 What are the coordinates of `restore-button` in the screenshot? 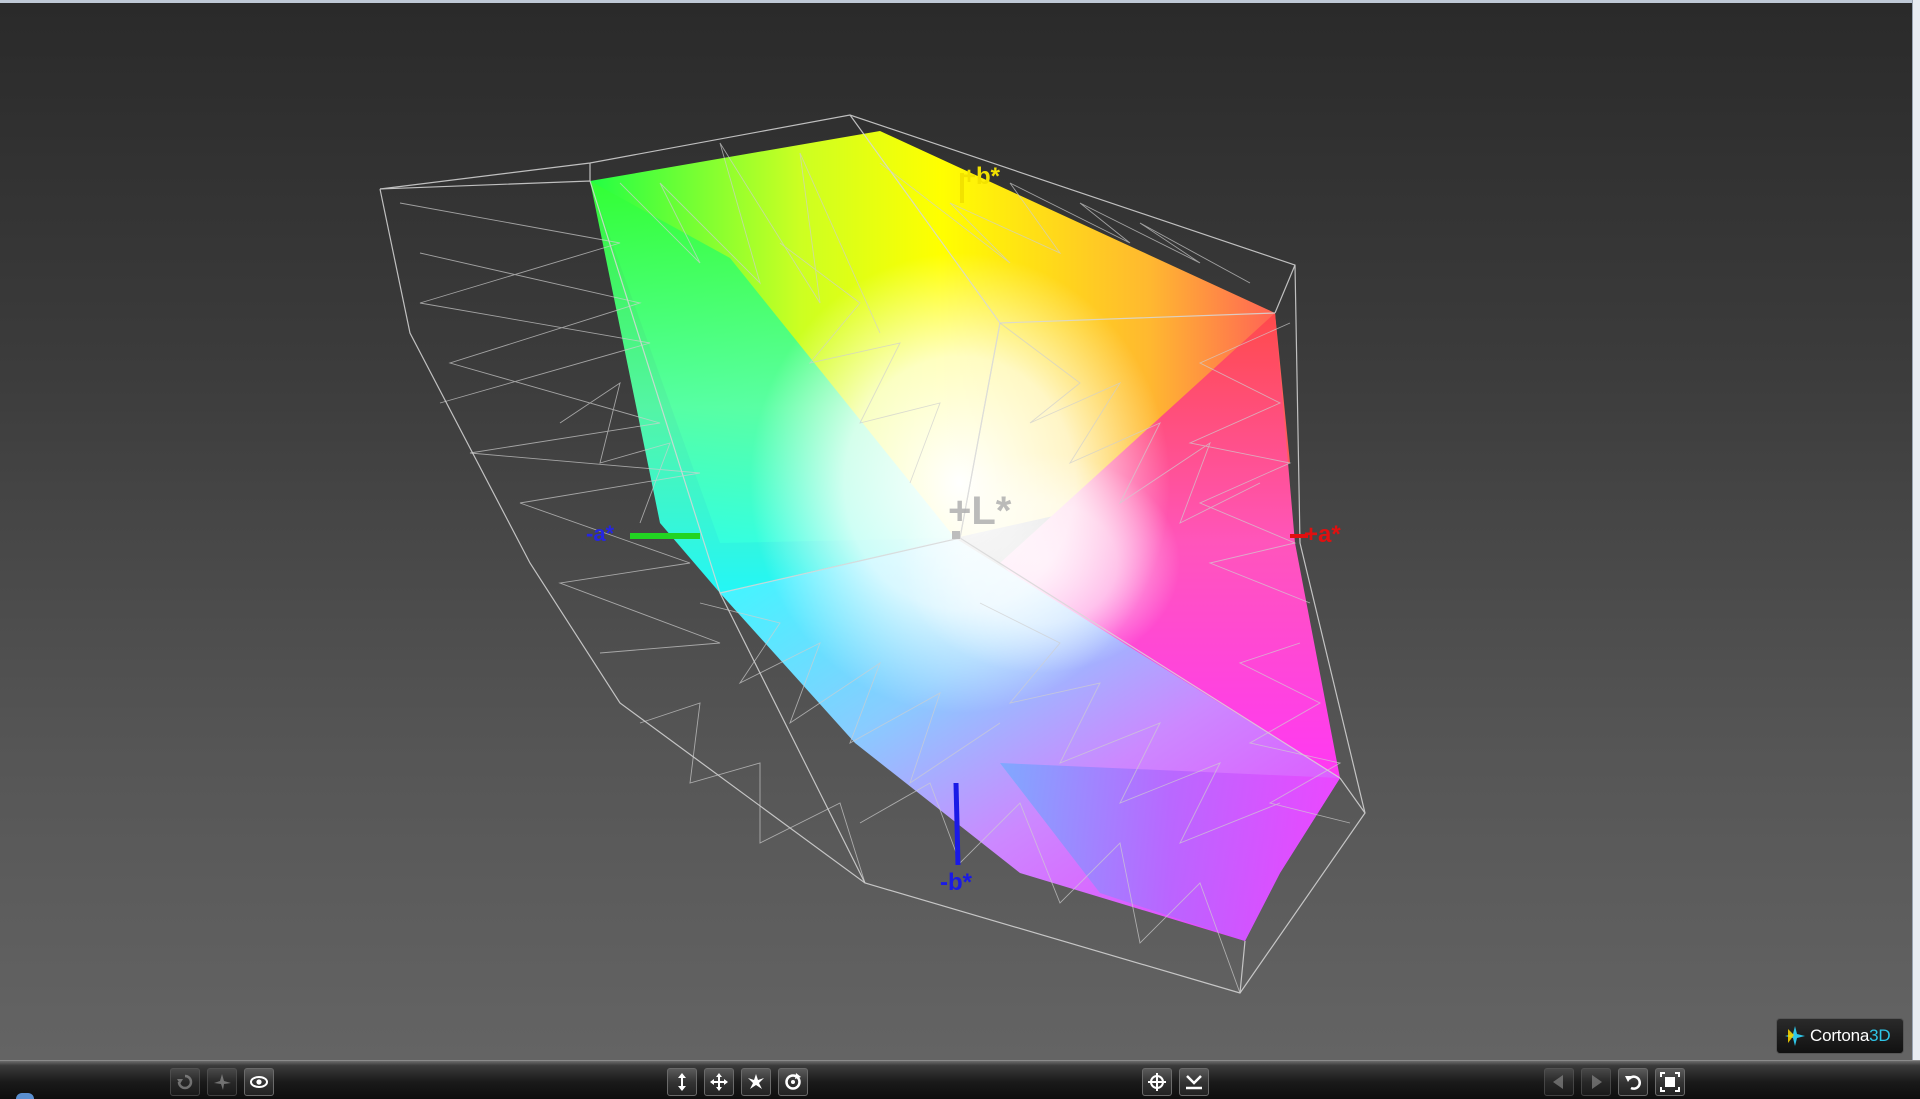 It's located at (1633, 1082).